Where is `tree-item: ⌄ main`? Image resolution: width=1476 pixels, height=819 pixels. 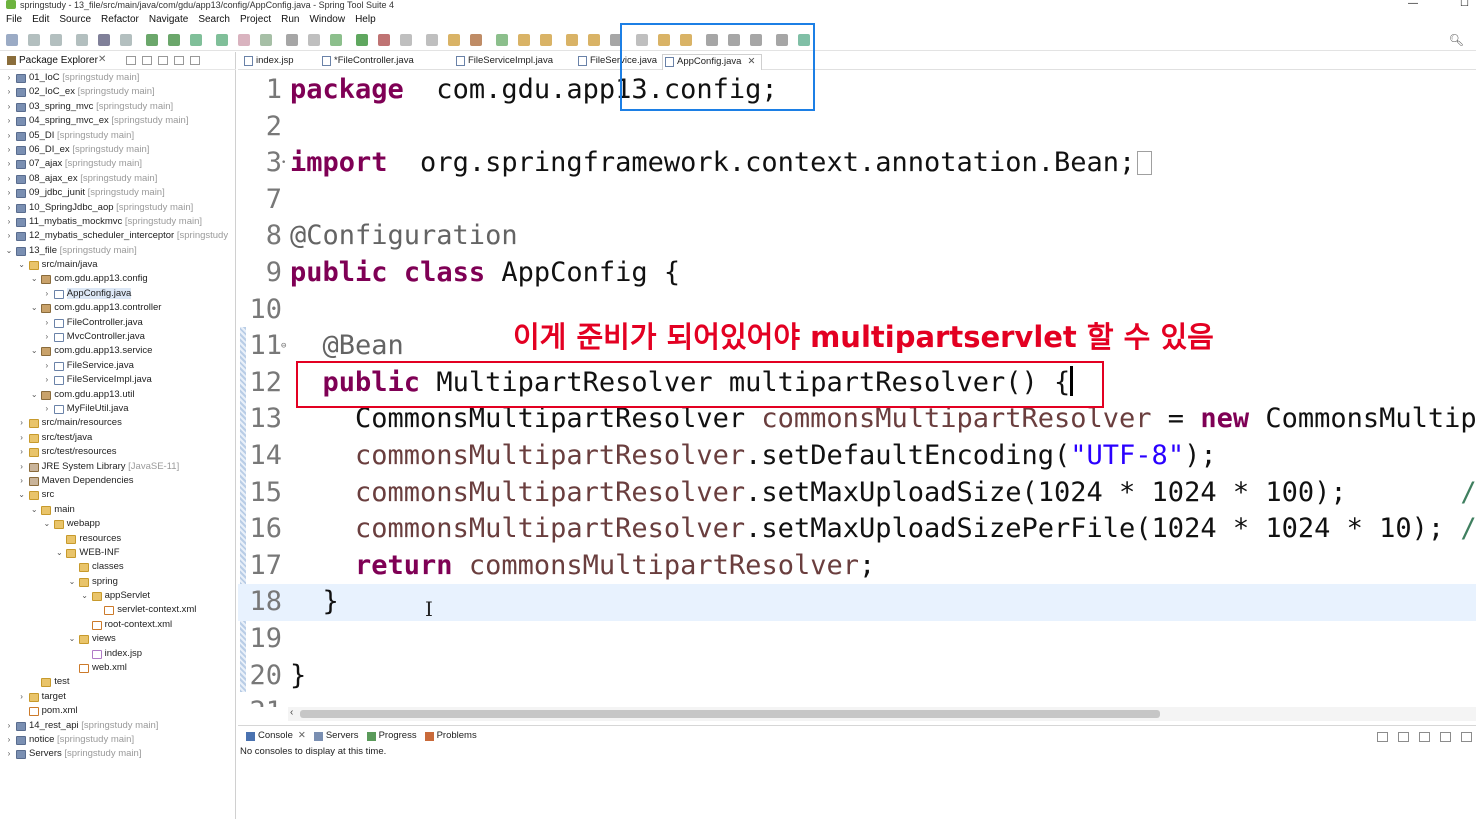 tree-item: ⌄ main is located at coordinates (118, 510).